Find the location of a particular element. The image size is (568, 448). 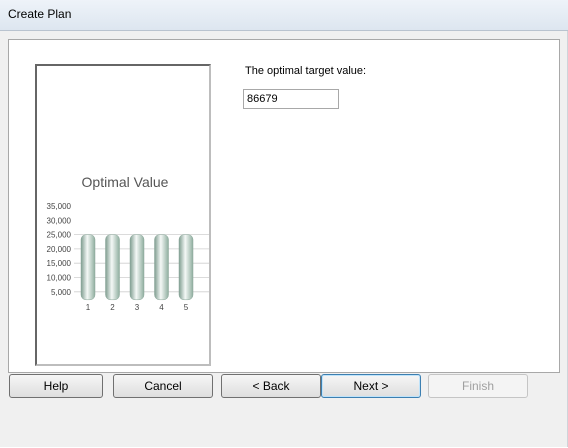

y-tick-label: 10,000 is located at coordinates (59, 278).